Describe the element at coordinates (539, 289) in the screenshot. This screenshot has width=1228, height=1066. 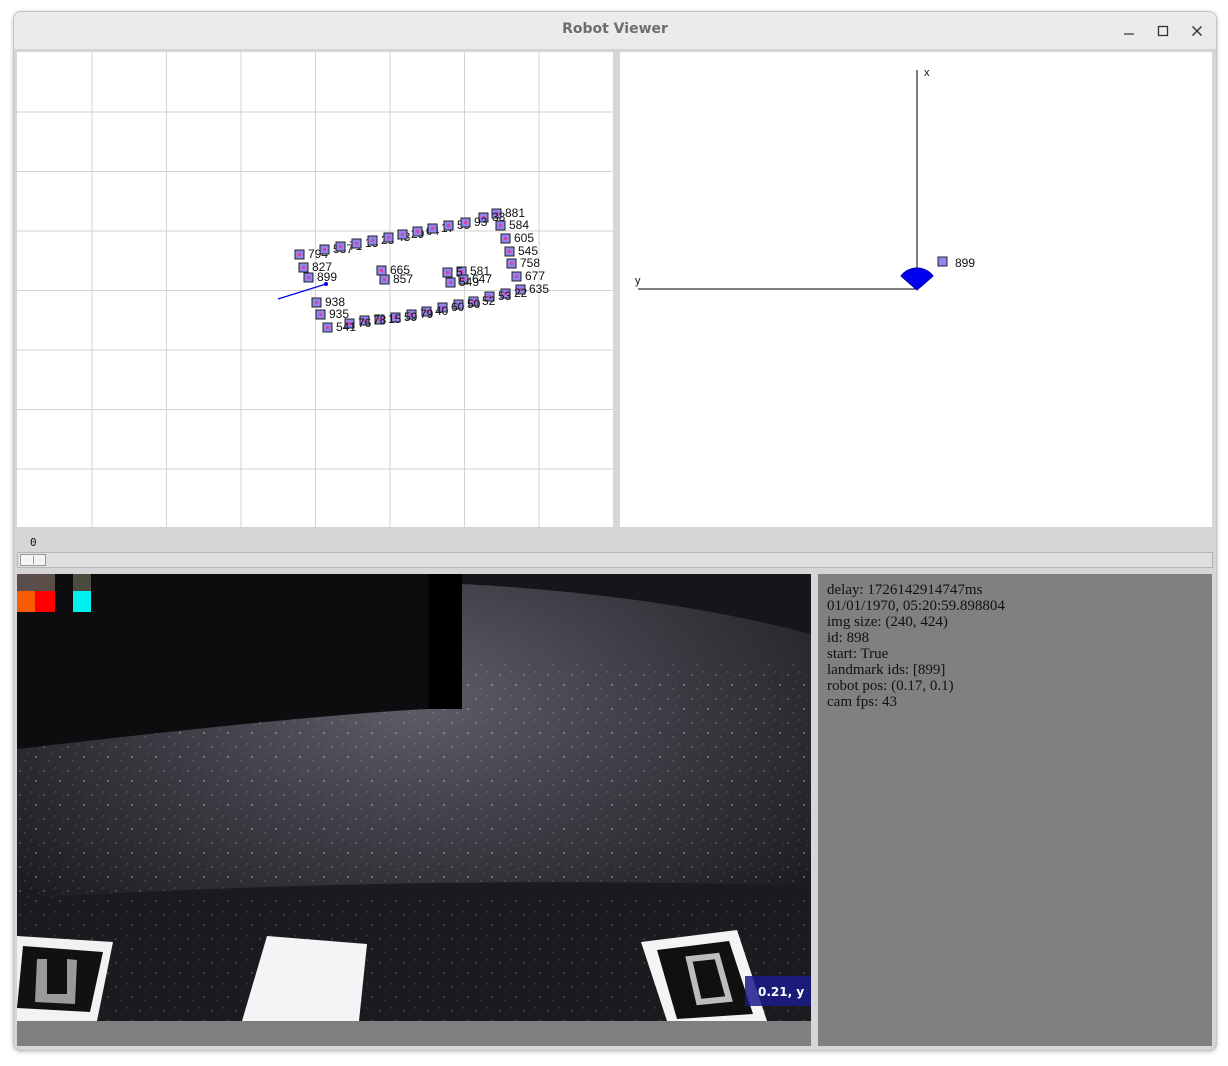
I see `landmark-id-label: 635` at that location.